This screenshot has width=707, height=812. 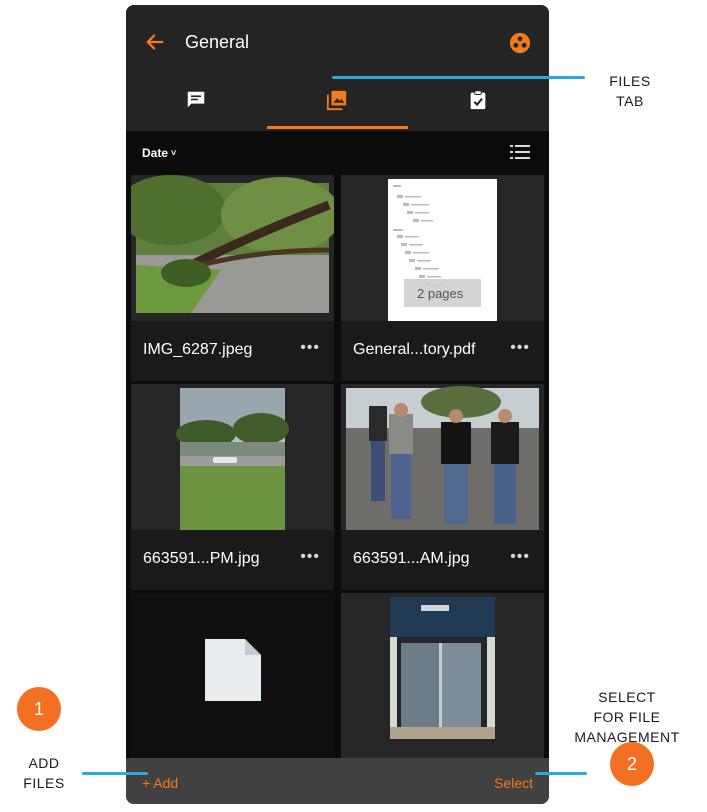 I want to click on add-files-callout-line, so click(x=115, y=773).